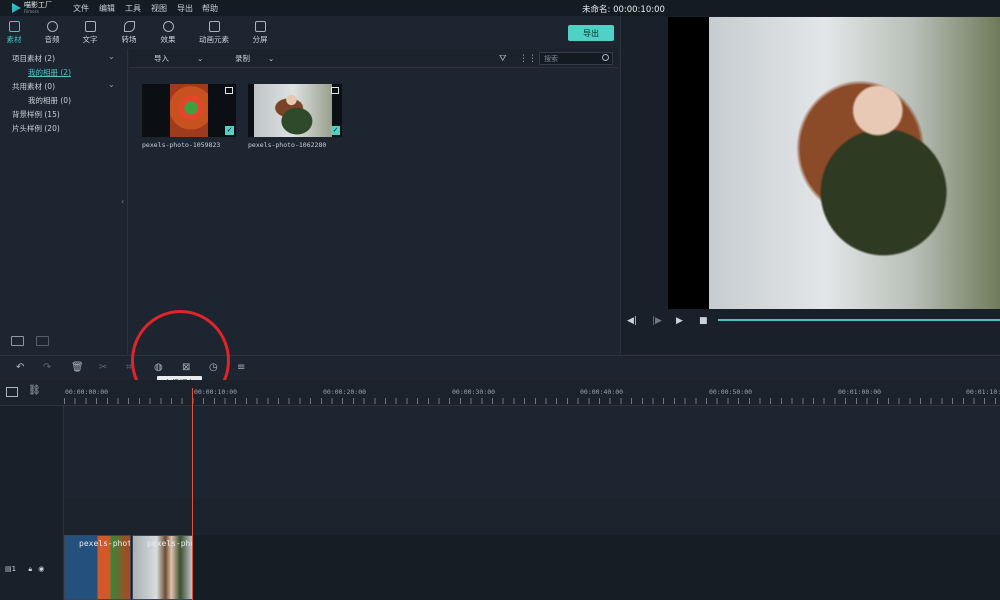 The image size is (1000, 600). I want to click on tab-transition: 转场, so click(129, 32).